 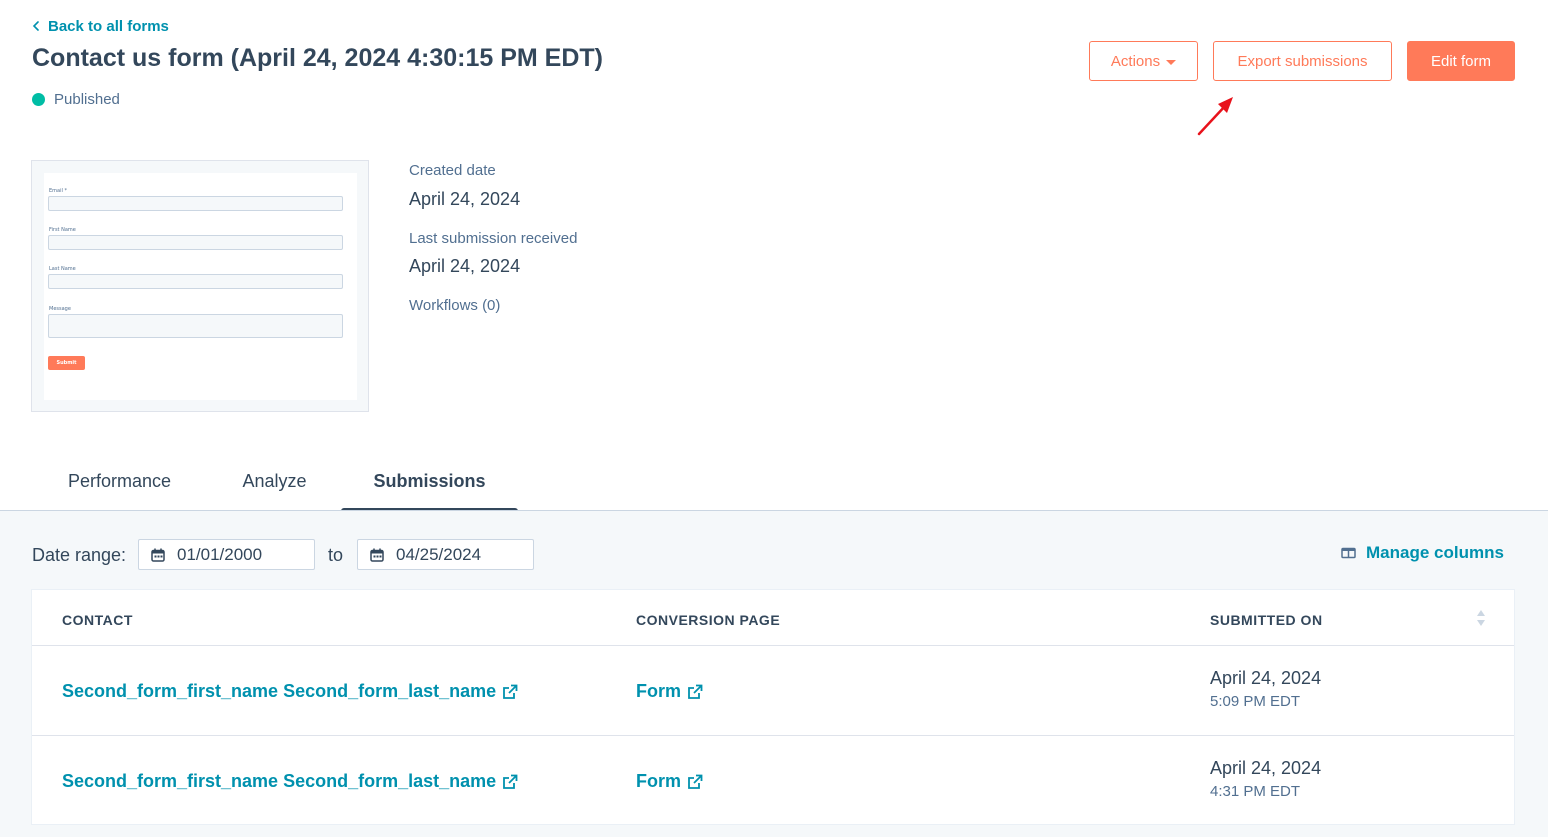 I want to click on last-submission-value: April 24, 2024, so click(x=465, y=266).